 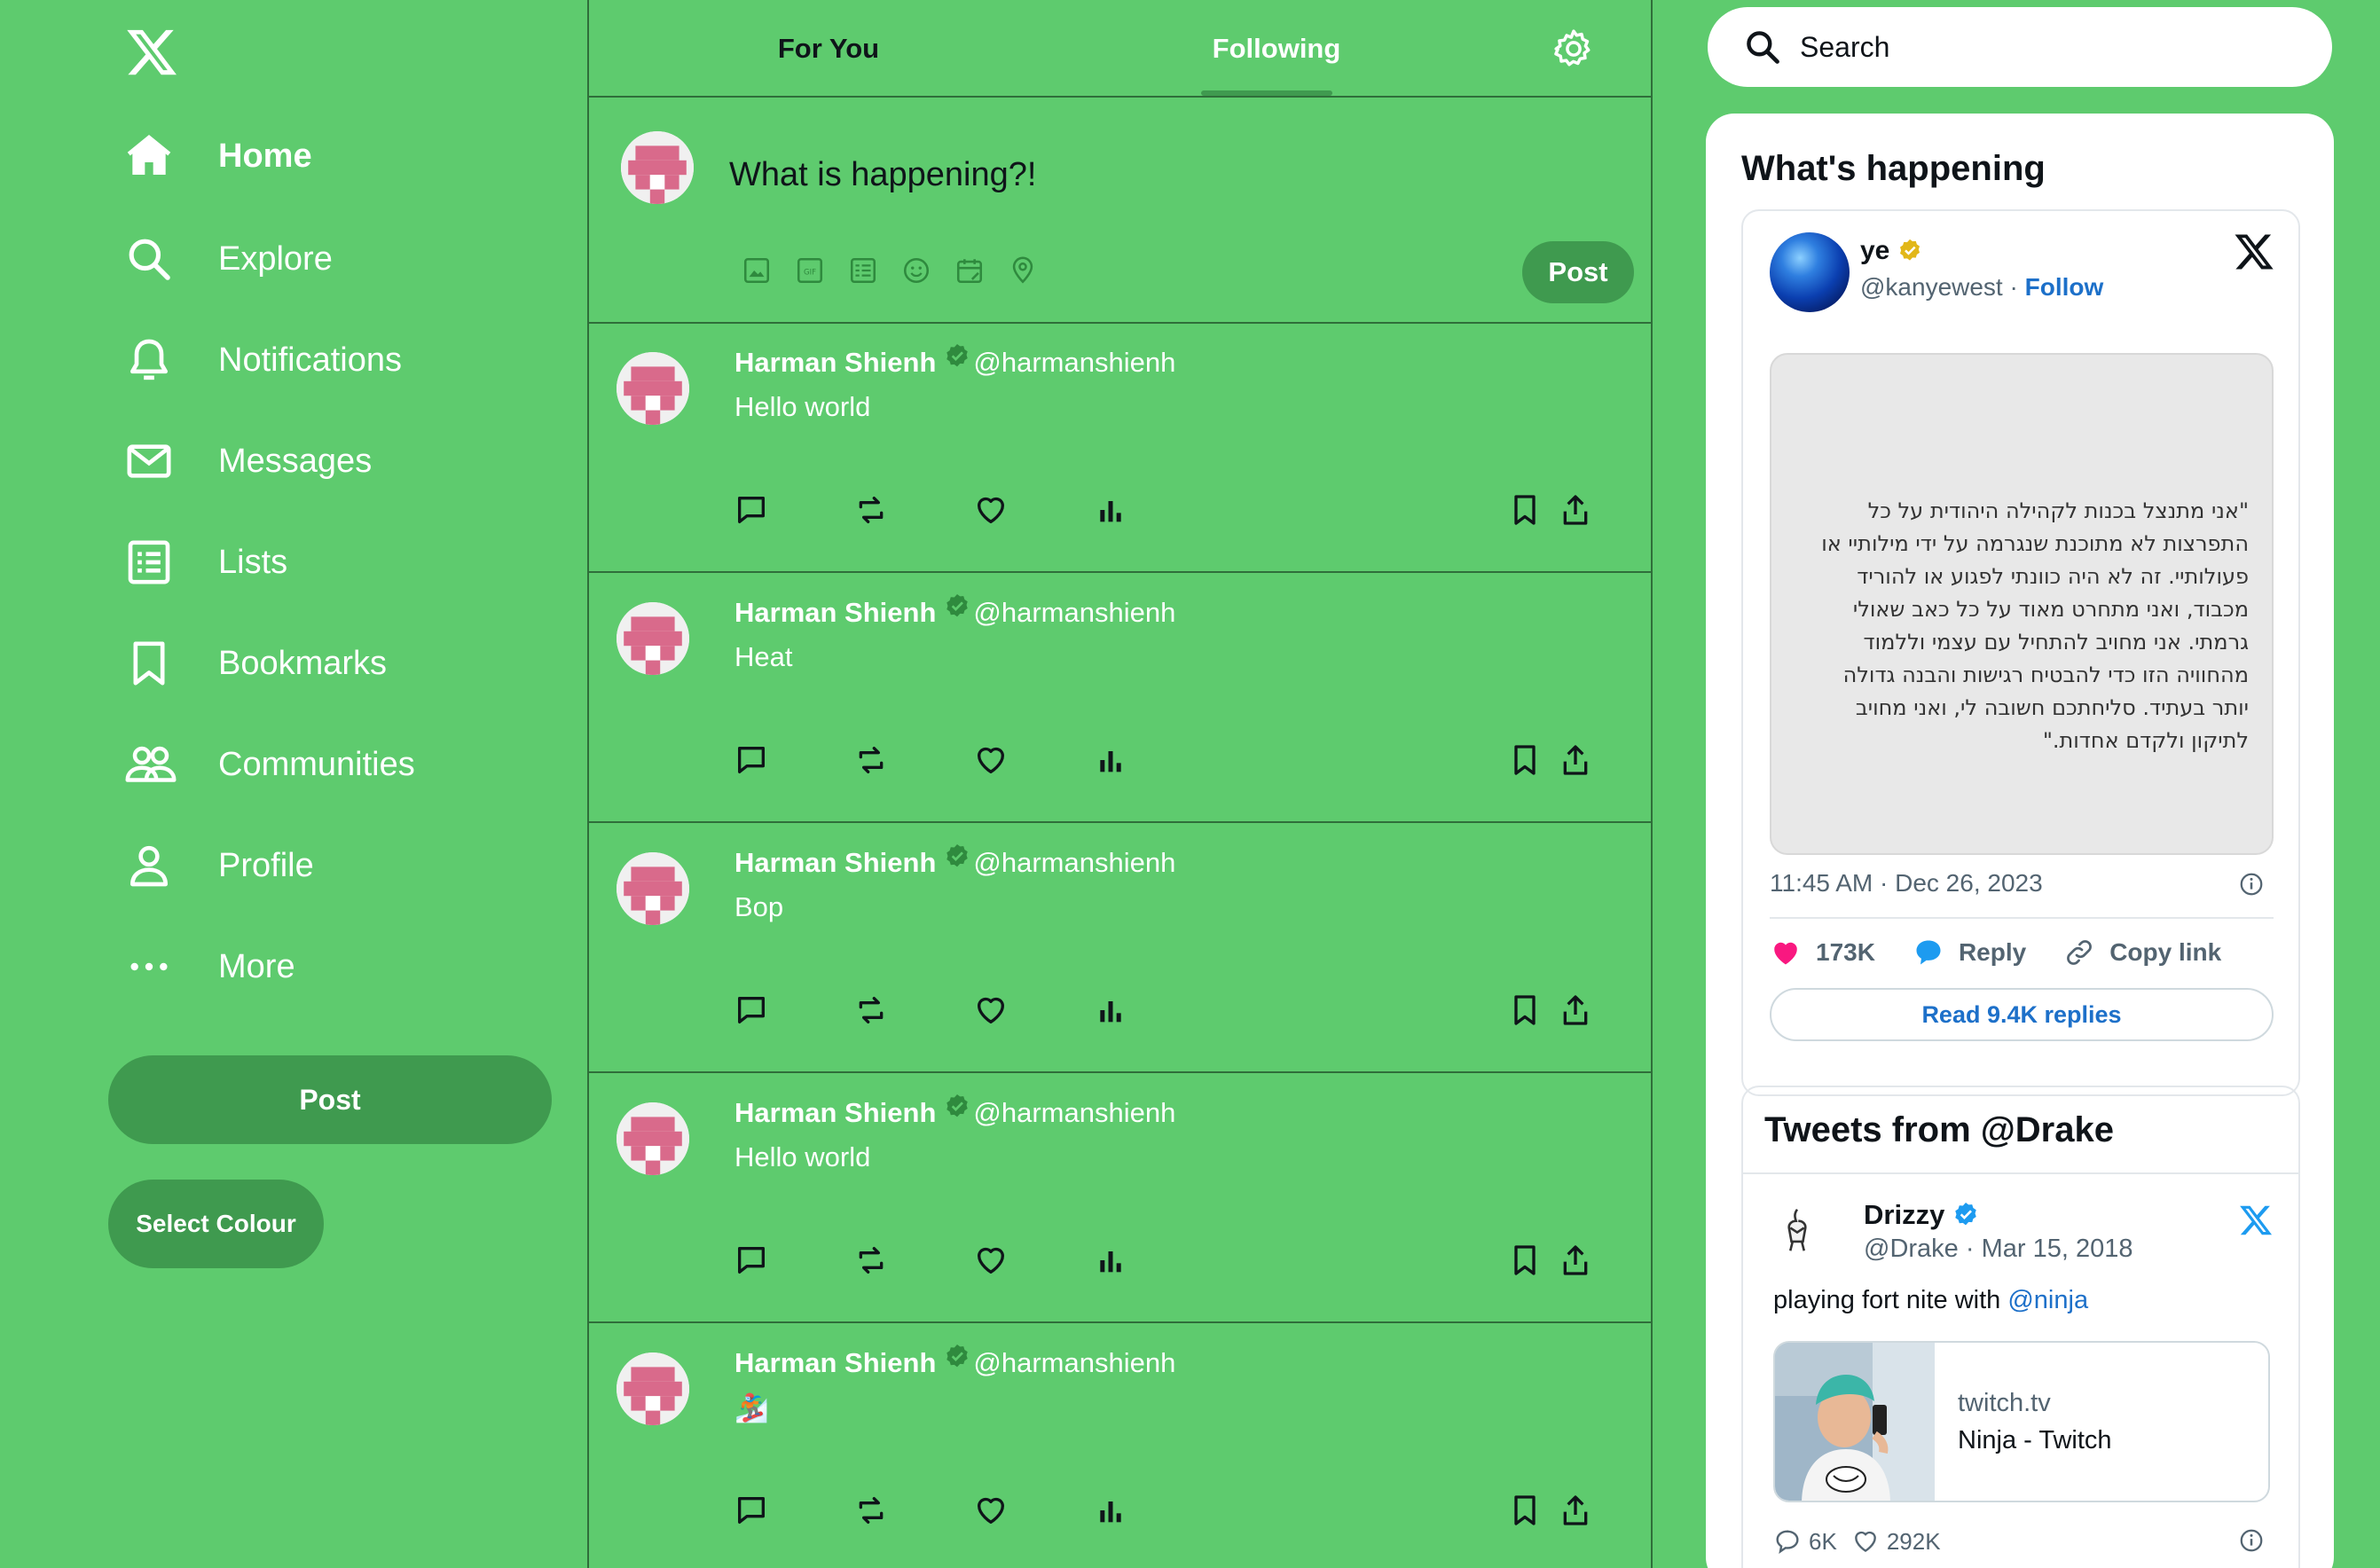 What do you see at coordinates (1896, 1541) in the screenshot?
I see `like-button: 292K` at bounding box center [1896, 1541].